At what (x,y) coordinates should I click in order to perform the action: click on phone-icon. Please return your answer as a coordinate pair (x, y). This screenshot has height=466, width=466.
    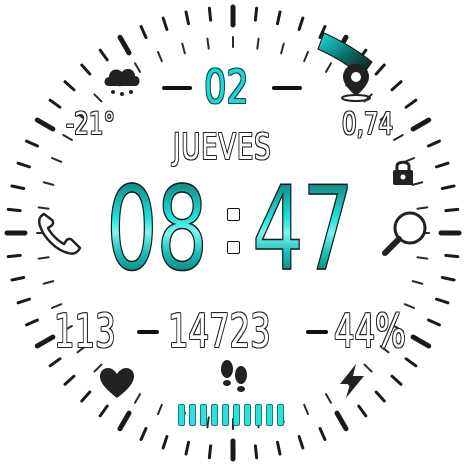
    Looking at the image, I should click on (59, 233).